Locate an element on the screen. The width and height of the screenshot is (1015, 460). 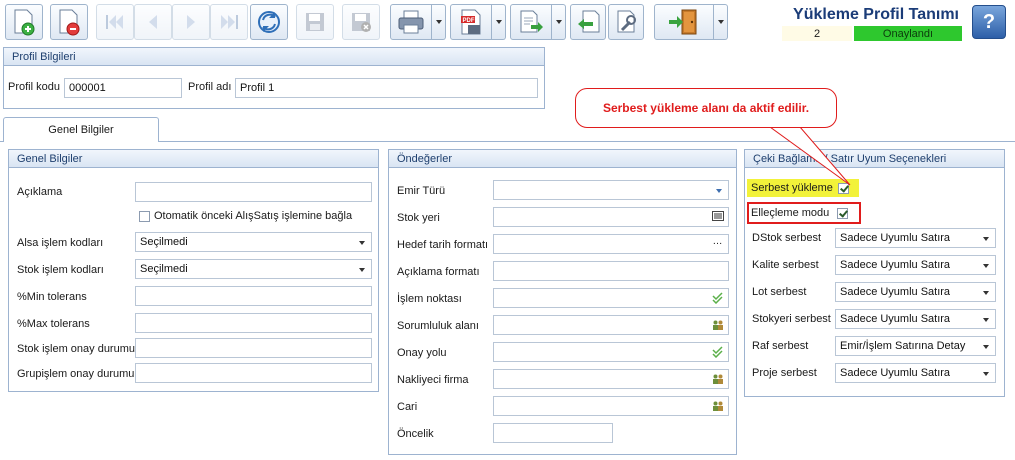
callout-pointer-mask is located at coordinates (785, 126).